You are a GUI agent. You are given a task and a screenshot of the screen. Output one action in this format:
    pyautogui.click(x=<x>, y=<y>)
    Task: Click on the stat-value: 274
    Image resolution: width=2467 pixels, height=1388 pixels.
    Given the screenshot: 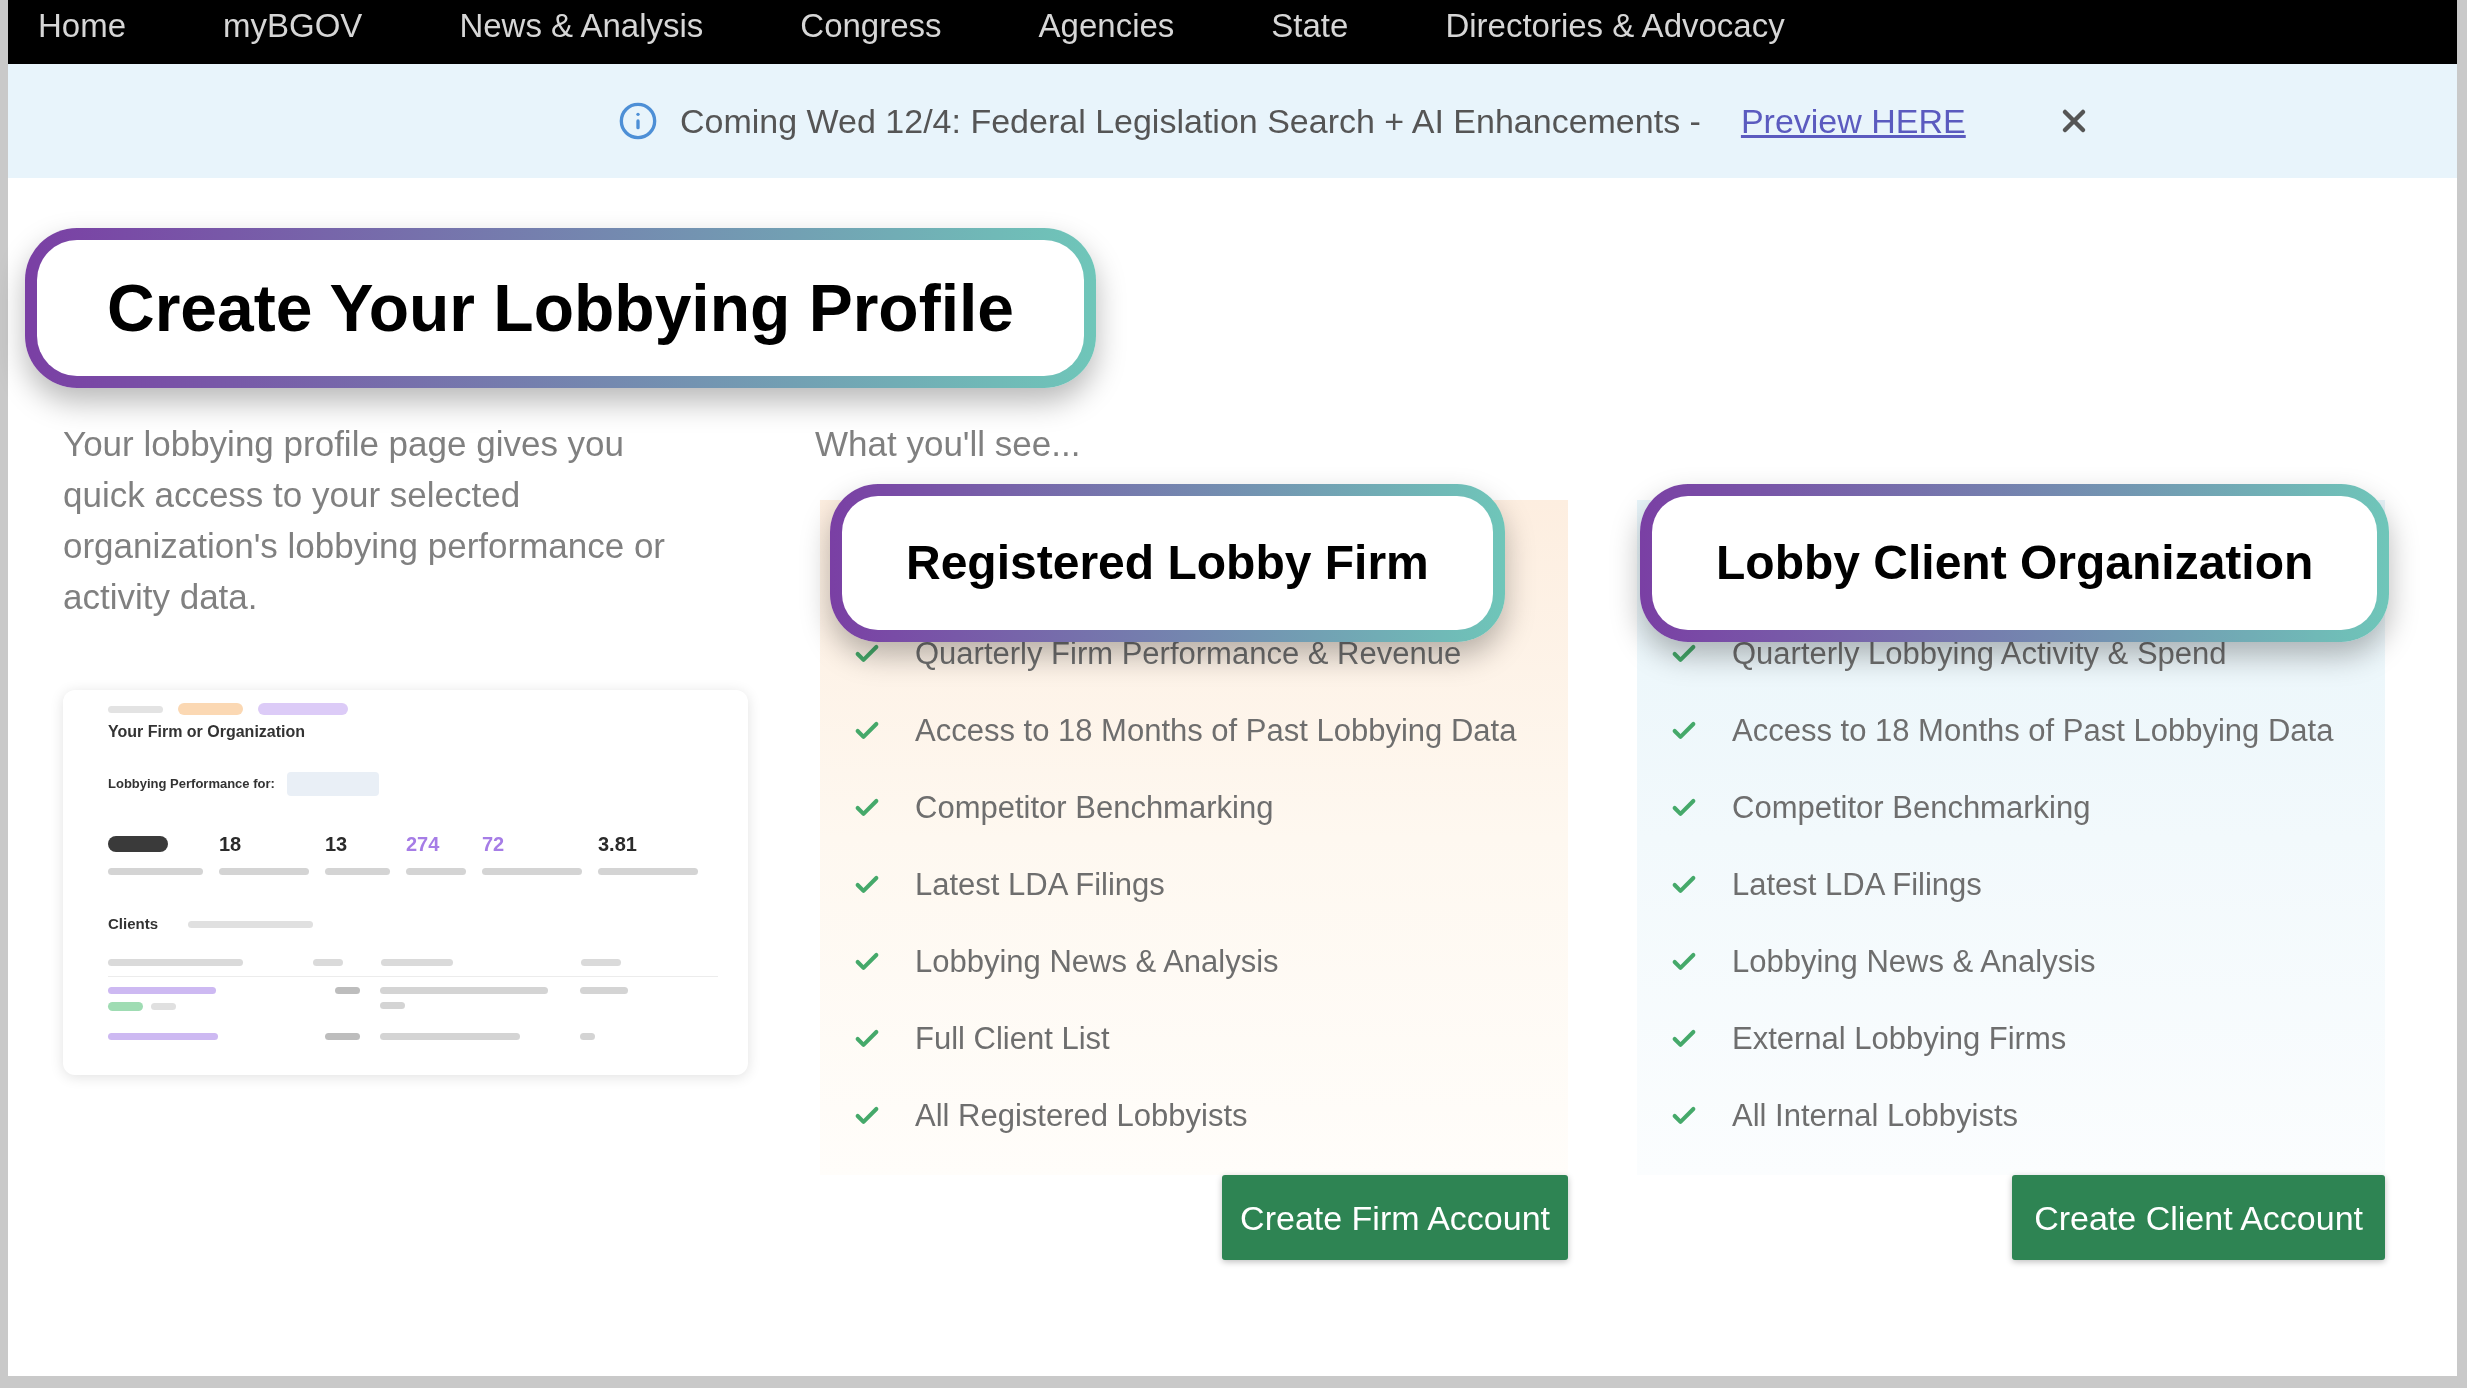 What is the action you would take?
    pyautogui.click(x=423, y=844)
    